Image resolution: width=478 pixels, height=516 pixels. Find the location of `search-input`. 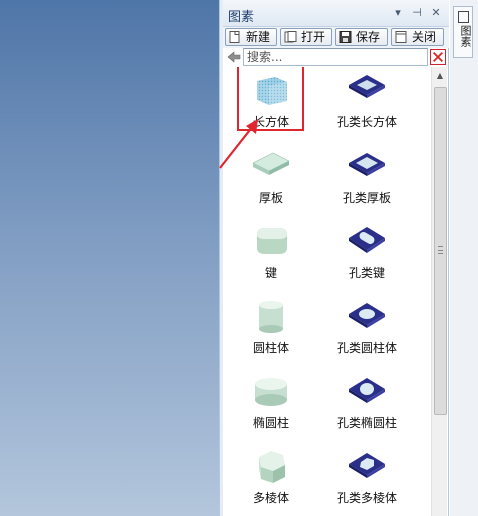

search-input is located at coordinates (335, 57).